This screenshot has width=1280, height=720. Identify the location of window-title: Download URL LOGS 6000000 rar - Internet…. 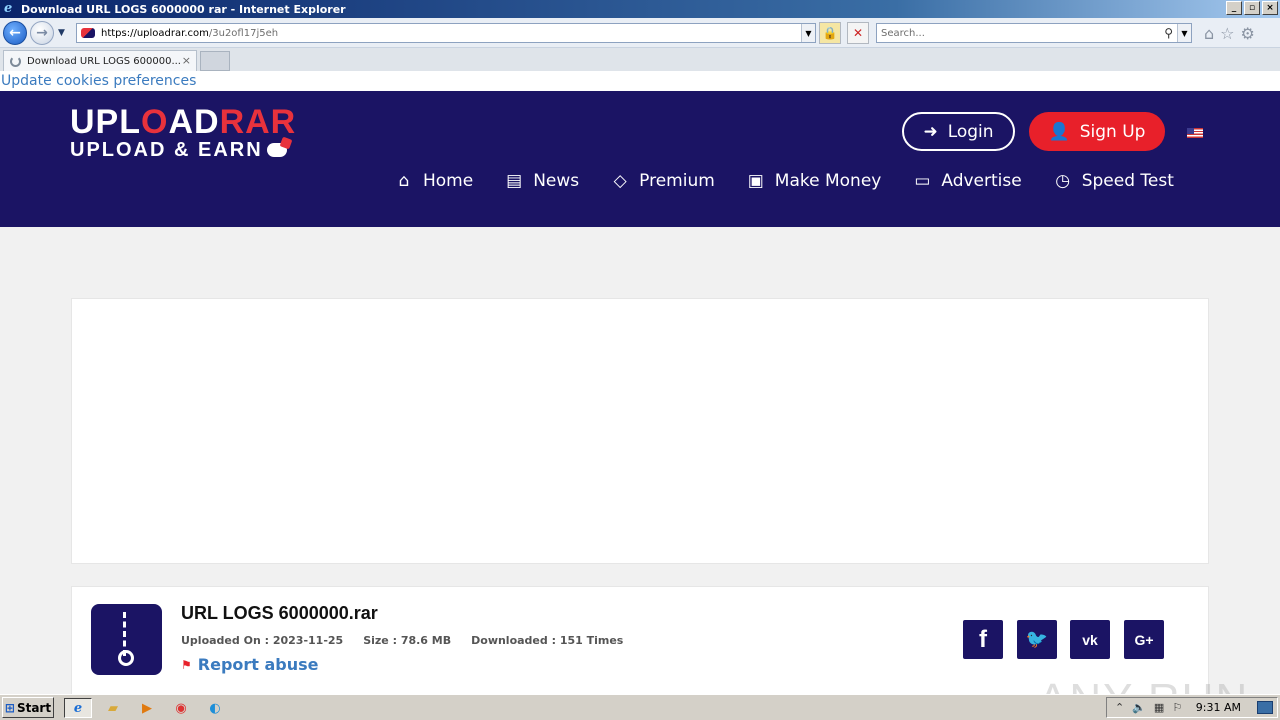
(183, 9).